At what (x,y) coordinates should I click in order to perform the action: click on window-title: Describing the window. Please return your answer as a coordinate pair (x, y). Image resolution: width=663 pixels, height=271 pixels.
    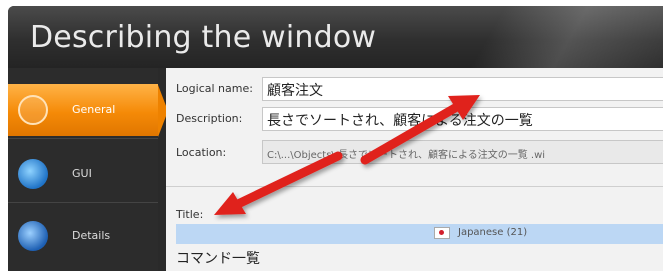
    Looking at the image, I should click on (203, 37).